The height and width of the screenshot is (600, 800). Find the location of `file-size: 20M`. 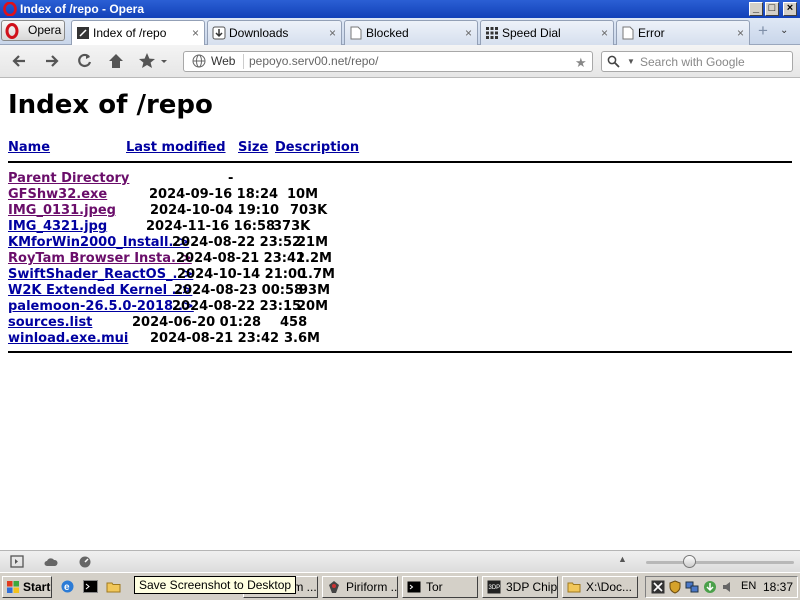

file-size: 20M is located at coordinates (313, 306).